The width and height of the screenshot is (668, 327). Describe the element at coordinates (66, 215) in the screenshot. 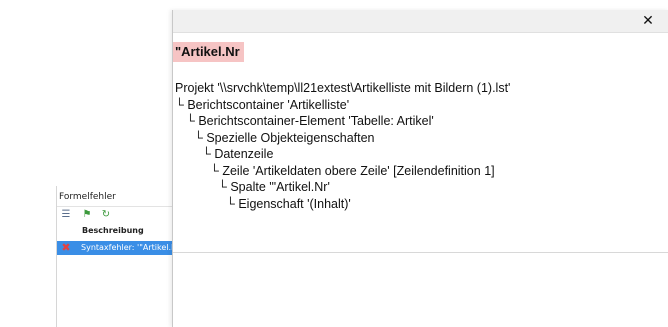

I see `list-icon: ☰` at that location.